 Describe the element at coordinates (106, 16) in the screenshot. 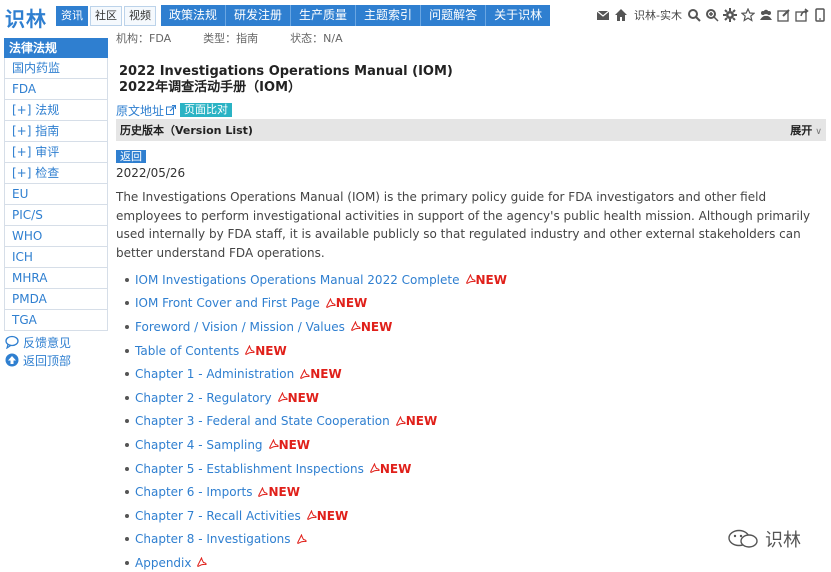

I see `tab-community: 社区` at that location.